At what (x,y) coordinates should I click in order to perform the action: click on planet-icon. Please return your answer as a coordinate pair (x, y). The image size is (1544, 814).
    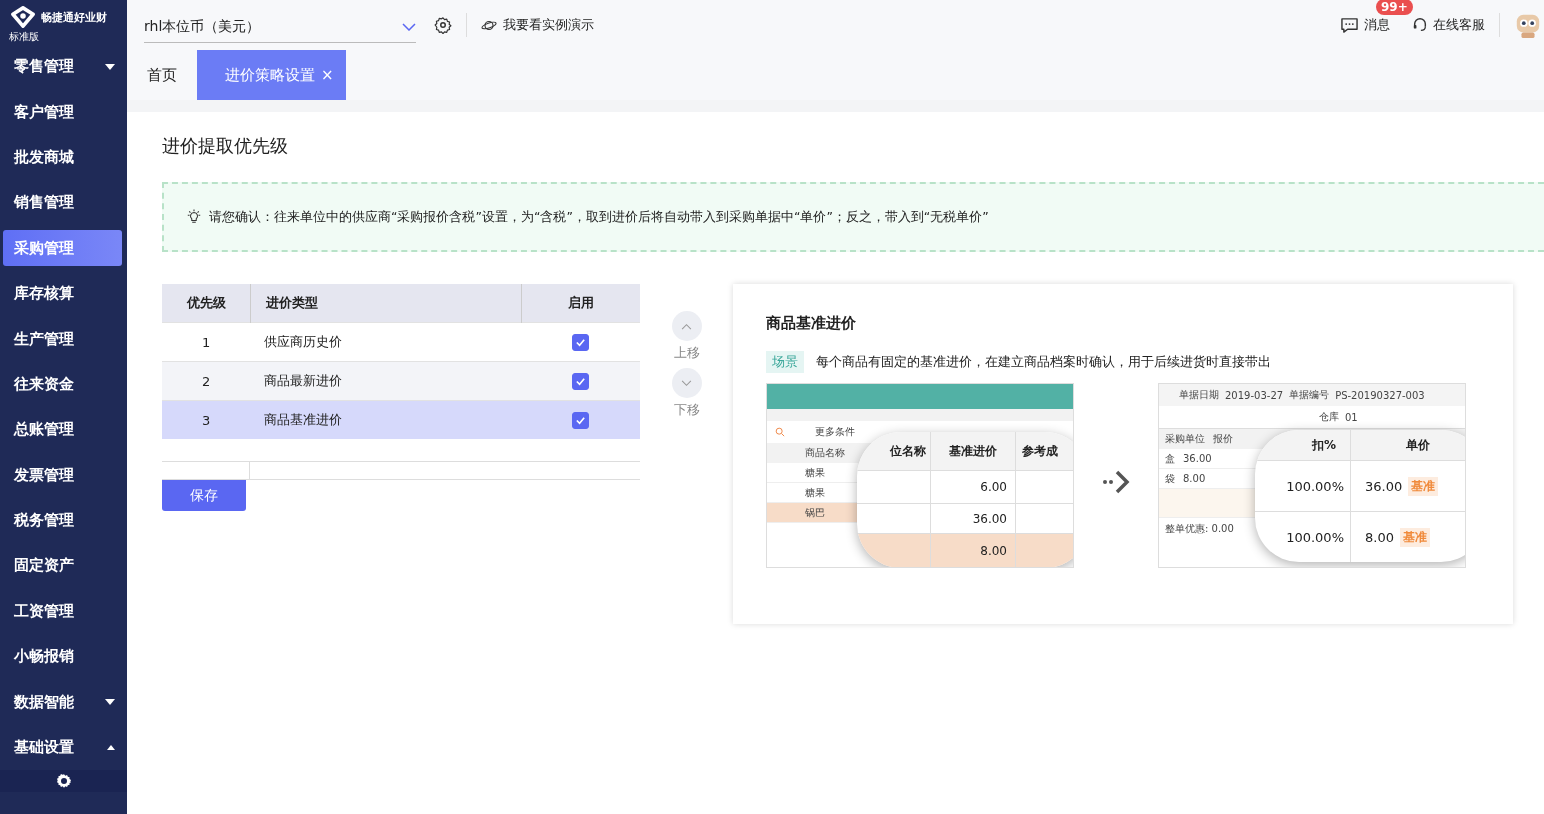
    Looking at the image, I should click on (489, 25).